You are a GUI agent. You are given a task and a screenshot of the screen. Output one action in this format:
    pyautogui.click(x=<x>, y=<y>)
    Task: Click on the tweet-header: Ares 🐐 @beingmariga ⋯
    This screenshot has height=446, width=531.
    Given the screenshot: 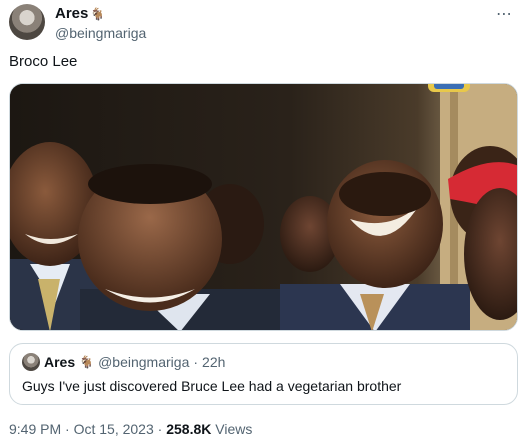 What is the action you would take?
    pyautogui.click(x=265, y=23)
    